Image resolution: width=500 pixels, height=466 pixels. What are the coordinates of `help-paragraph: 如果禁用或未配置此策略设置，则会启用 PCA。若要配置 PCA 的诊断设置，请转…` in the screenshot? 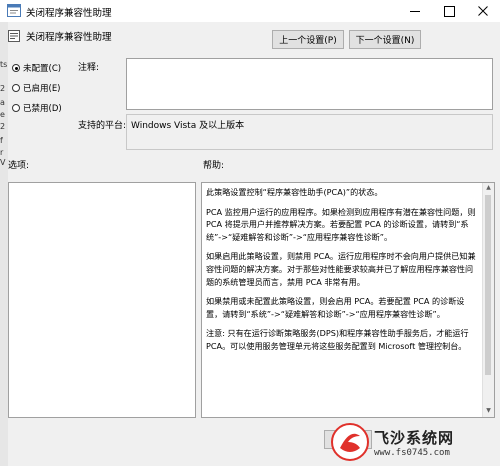 It's located at (335, 307).